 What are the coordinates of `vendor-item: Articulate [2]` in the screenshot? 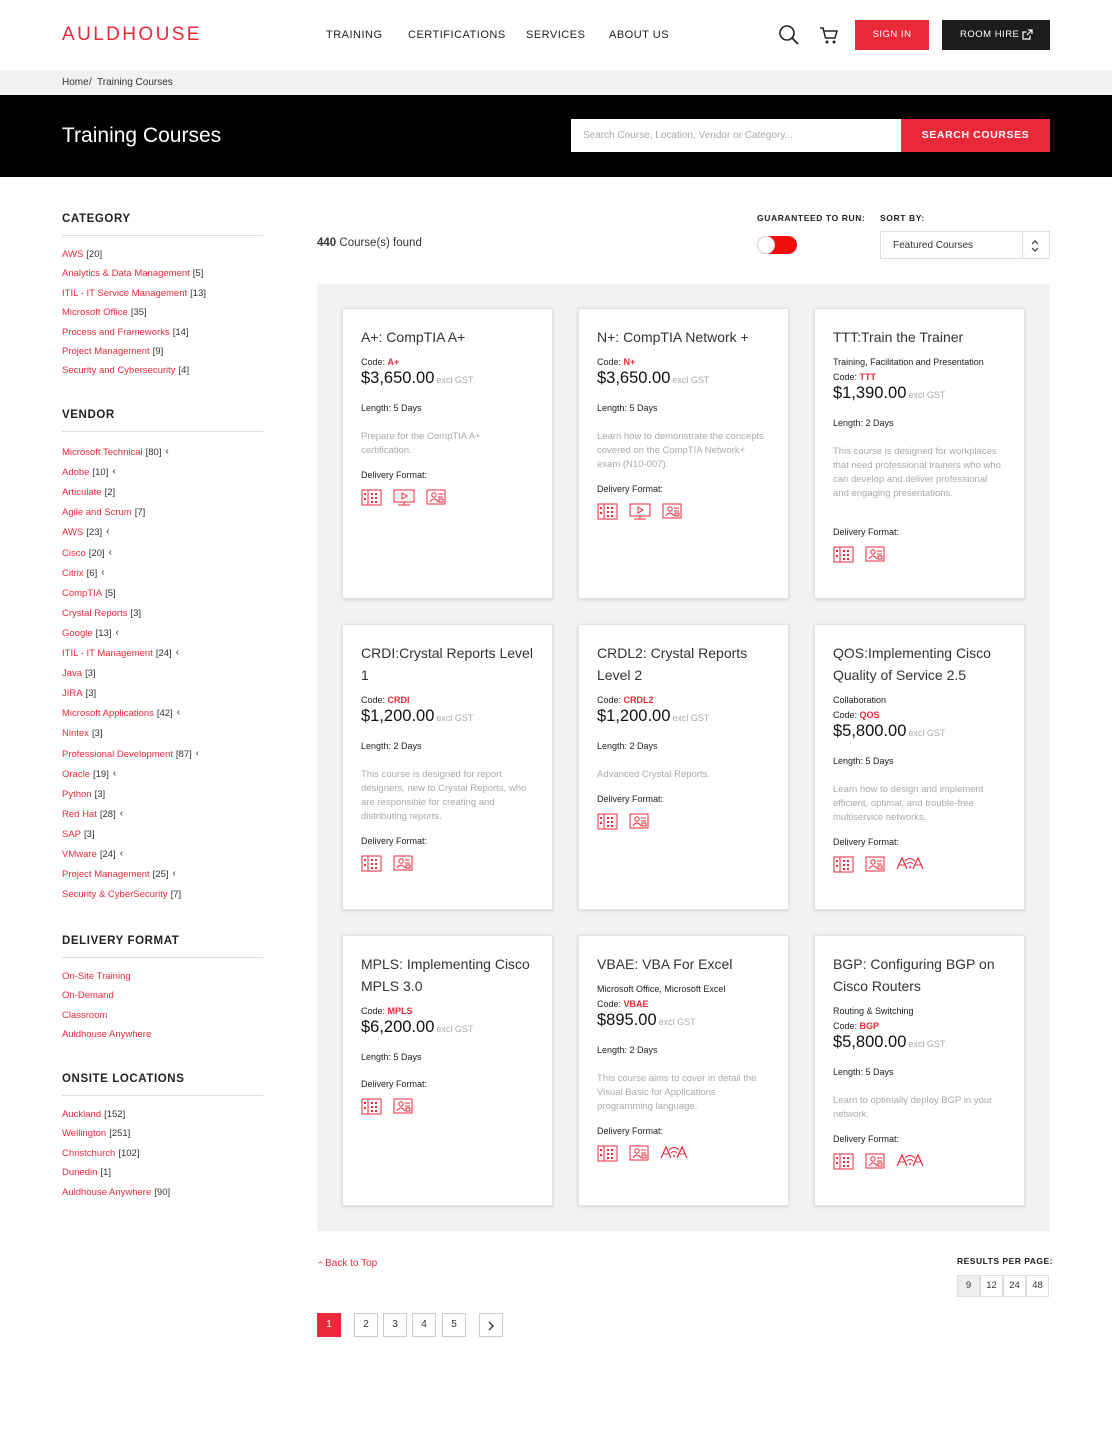 It's located at (88, 492).